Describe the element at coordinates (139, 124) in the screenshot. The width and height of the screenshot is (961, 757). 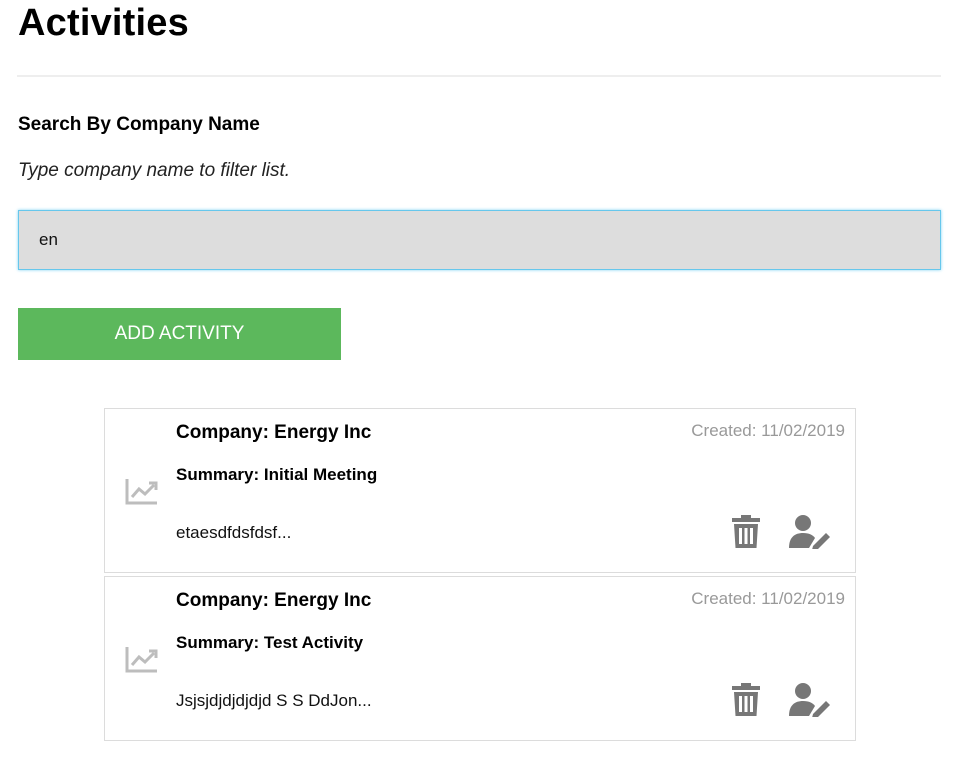
I see `search-label: Search By Company Name` at that location.